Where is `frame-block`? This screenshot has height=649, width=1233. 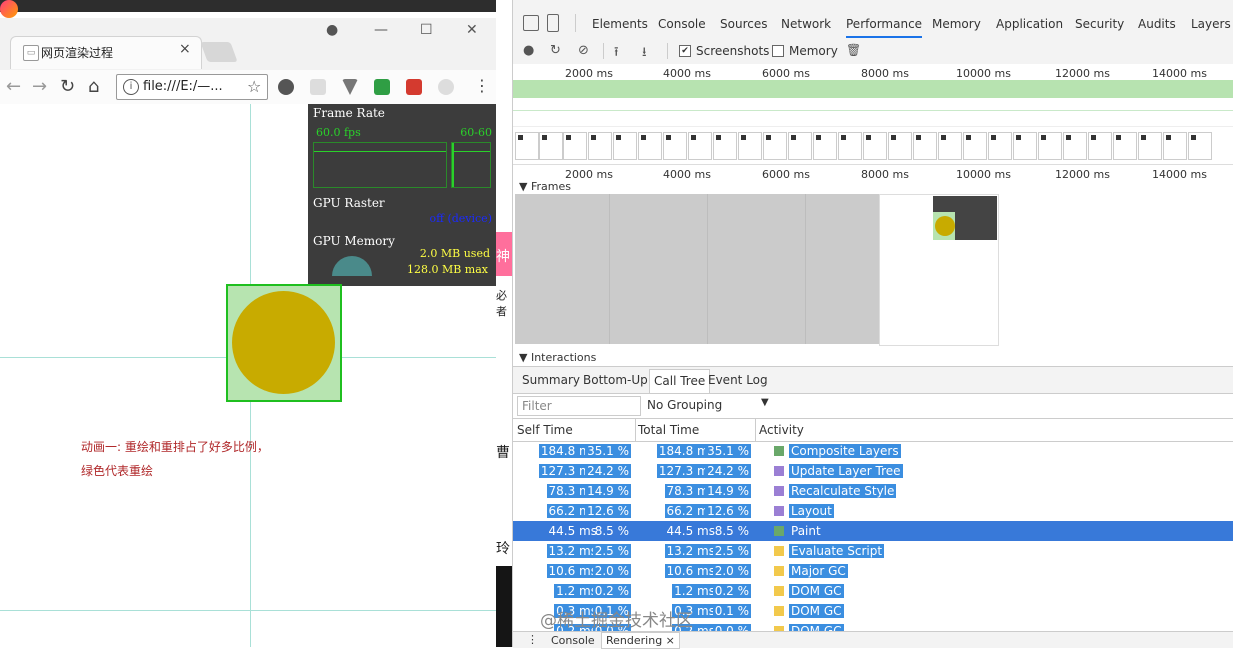 frame-block is located at coordinates (698, 269).